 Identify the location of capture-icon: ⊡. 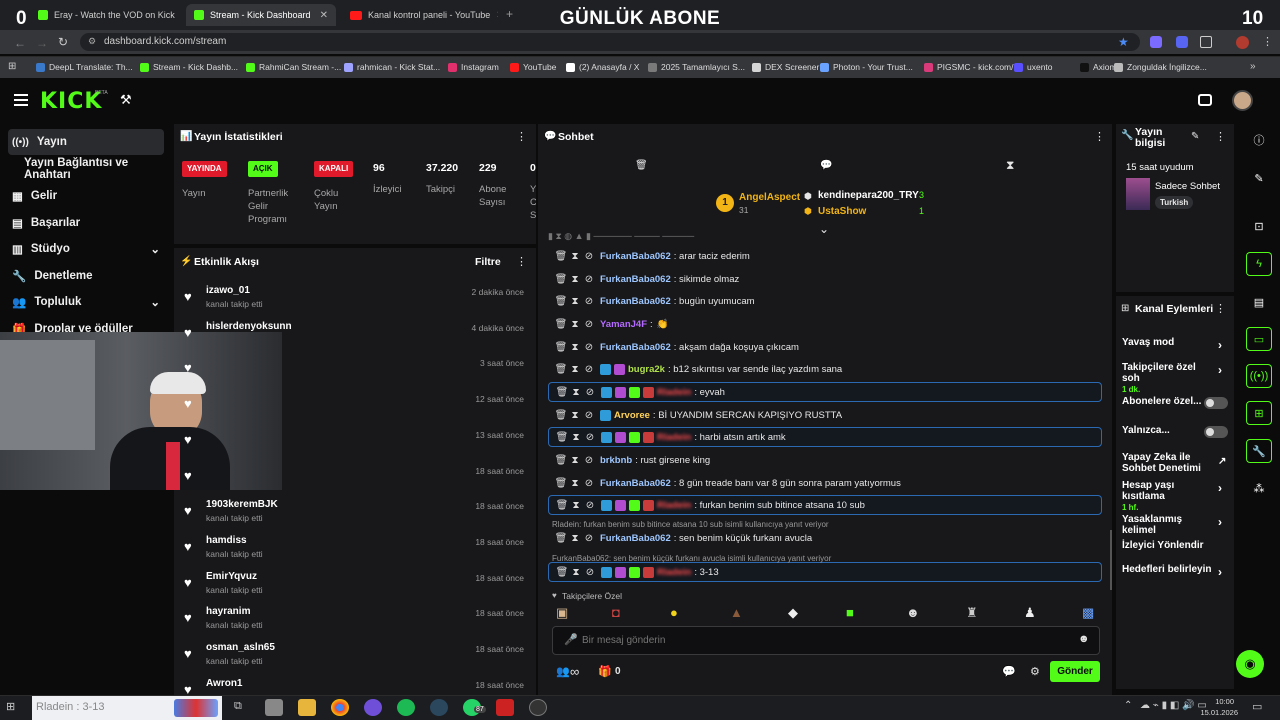
(1259, 226).